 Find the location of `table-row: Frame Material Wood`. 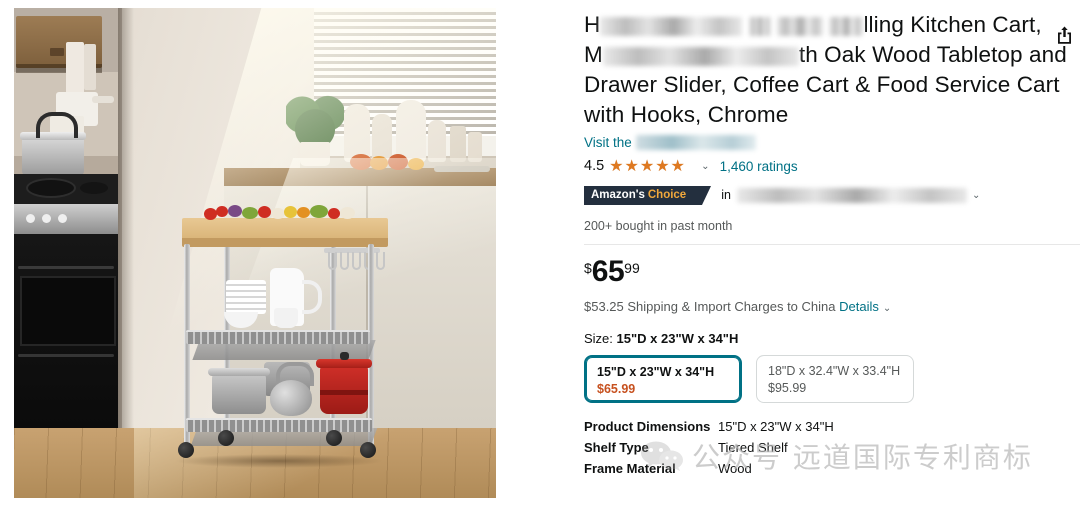

table-row: Frame Material Wood is located at coordinates (832, 469).